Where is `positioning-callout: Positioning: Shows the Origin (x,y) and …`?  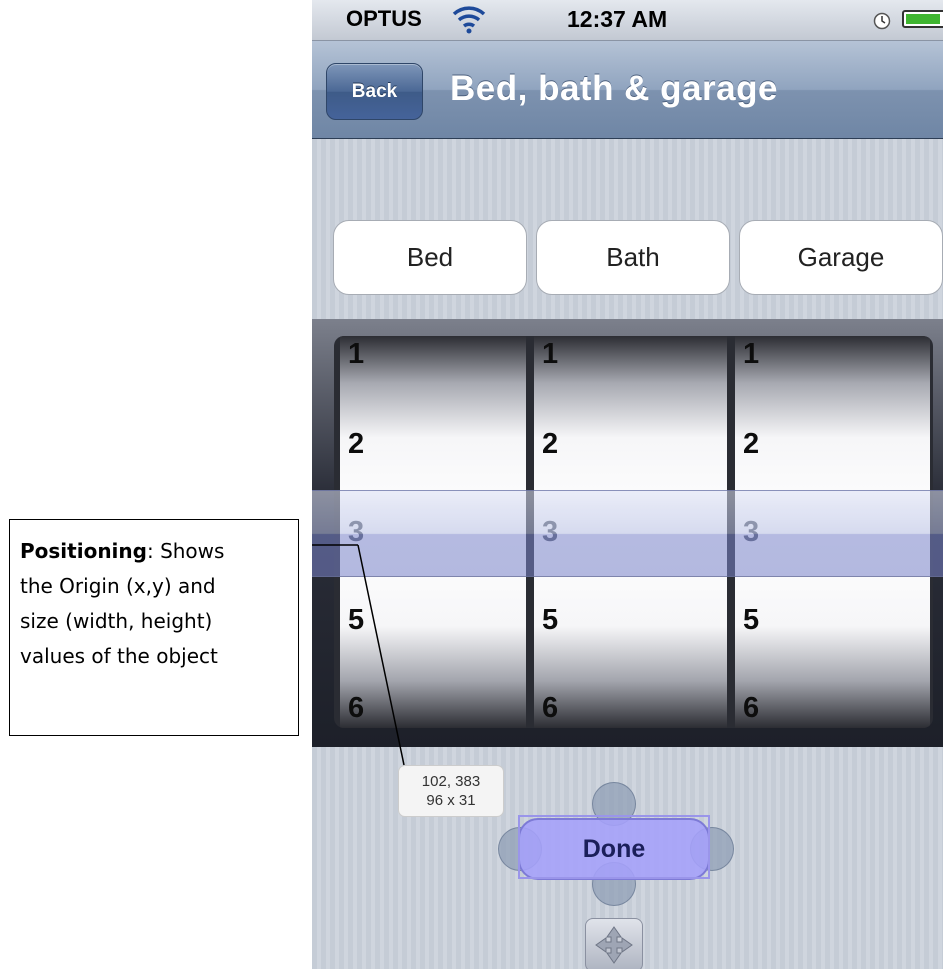 positioning-callout: Positioning: Shows the Origin (x,y) and … is located at coordinates (154, 627).